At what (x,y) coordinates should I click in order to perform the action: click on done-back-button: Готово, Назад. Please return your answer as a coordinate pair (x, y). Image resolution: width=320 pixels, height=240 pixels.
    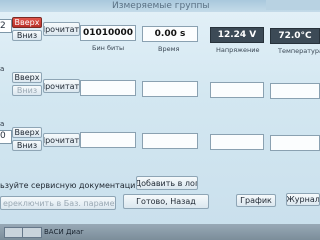
    Looking at the image, I should click on (166, 201).